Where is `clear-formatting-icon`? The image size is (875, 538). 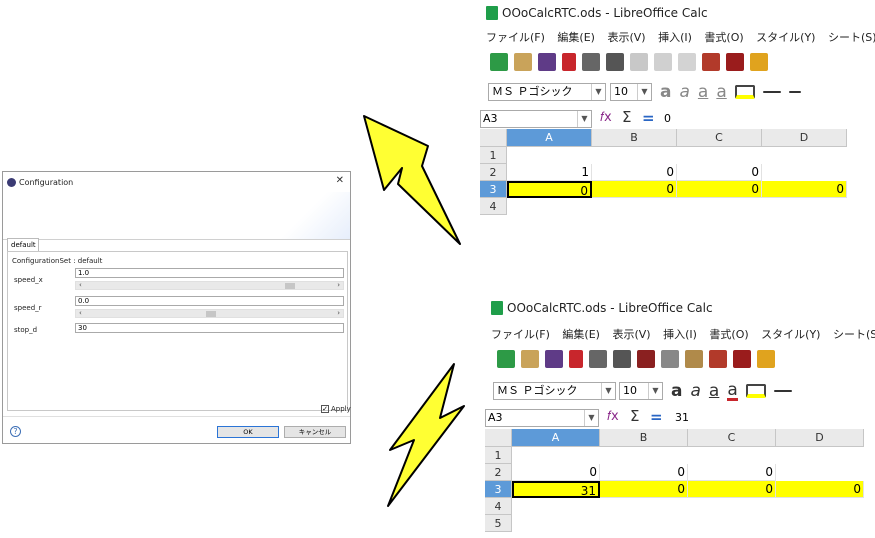
clear-formatting-icon is located at coordinates (735, 62).